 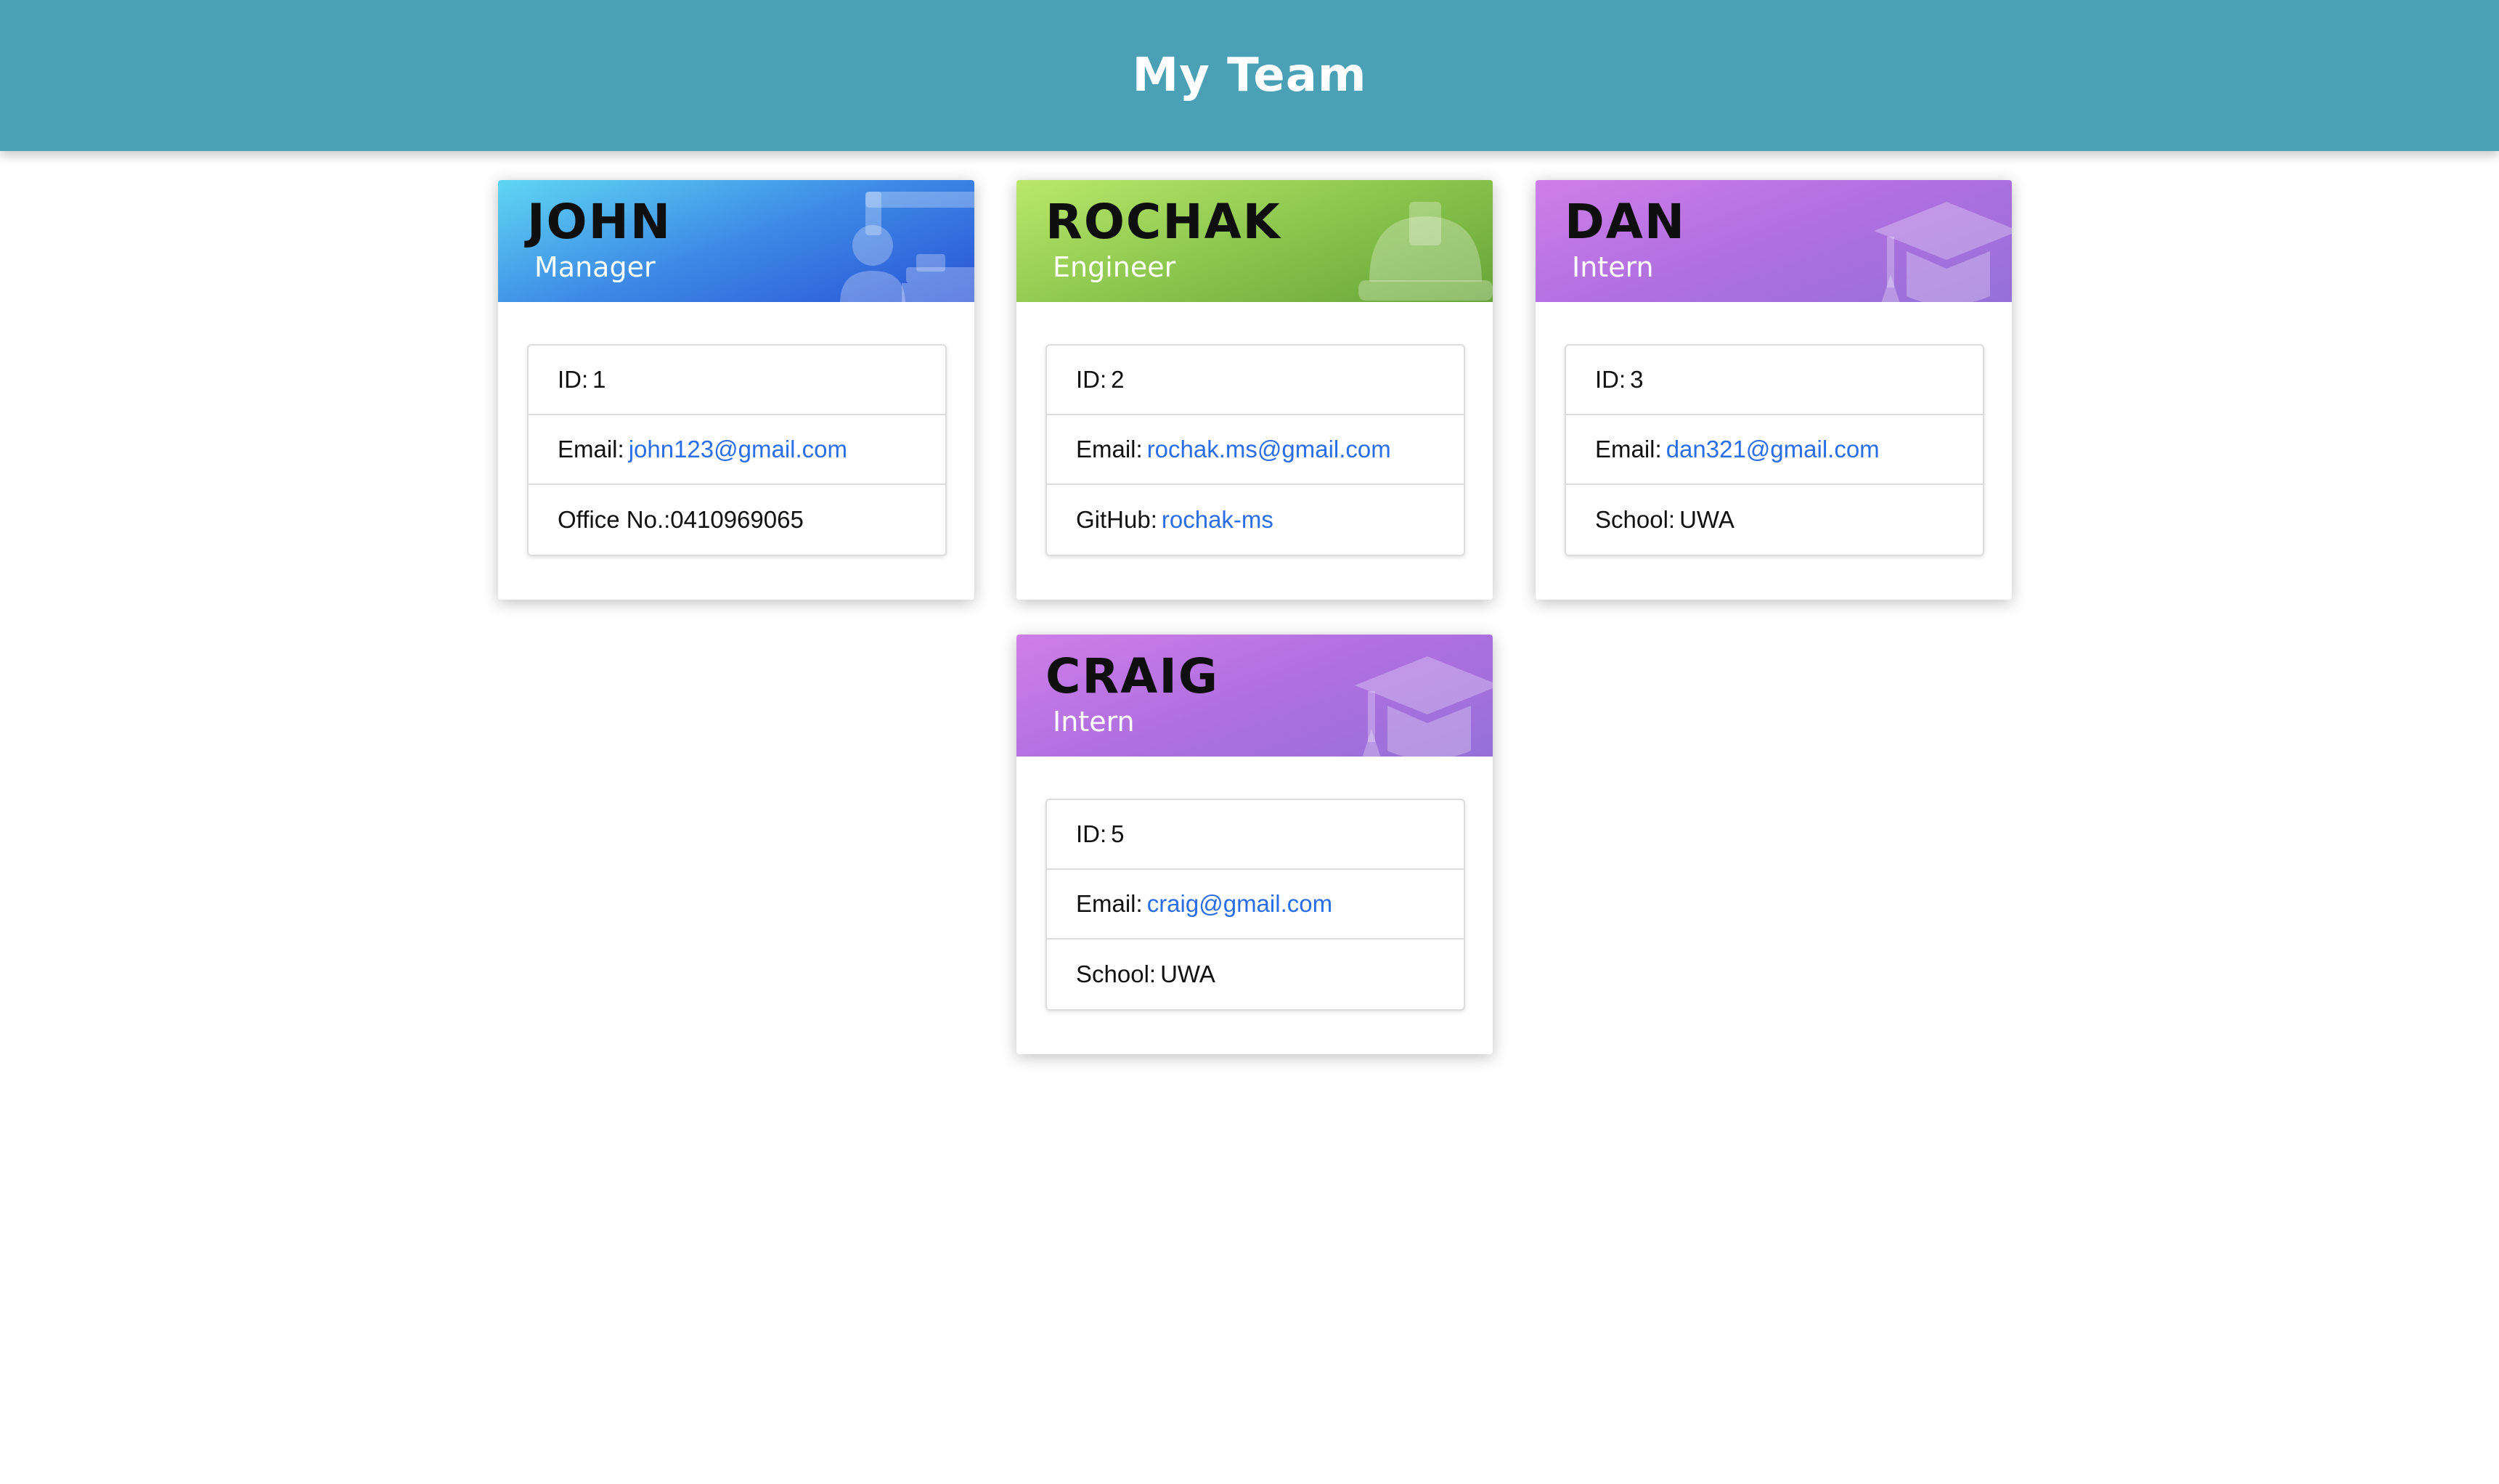 I want to click on id-row: ID: 1, so click(x=737, y=380).